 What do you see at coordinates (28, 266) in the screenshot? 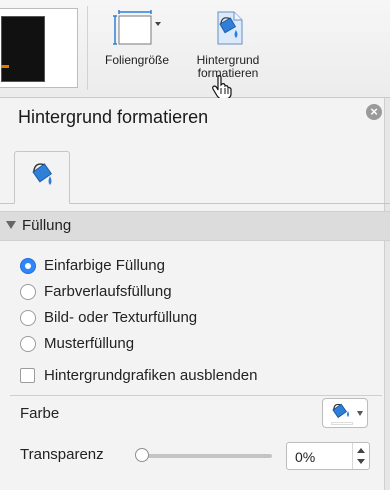
I see `radio-button-selected` at bounding box center [28, 266].